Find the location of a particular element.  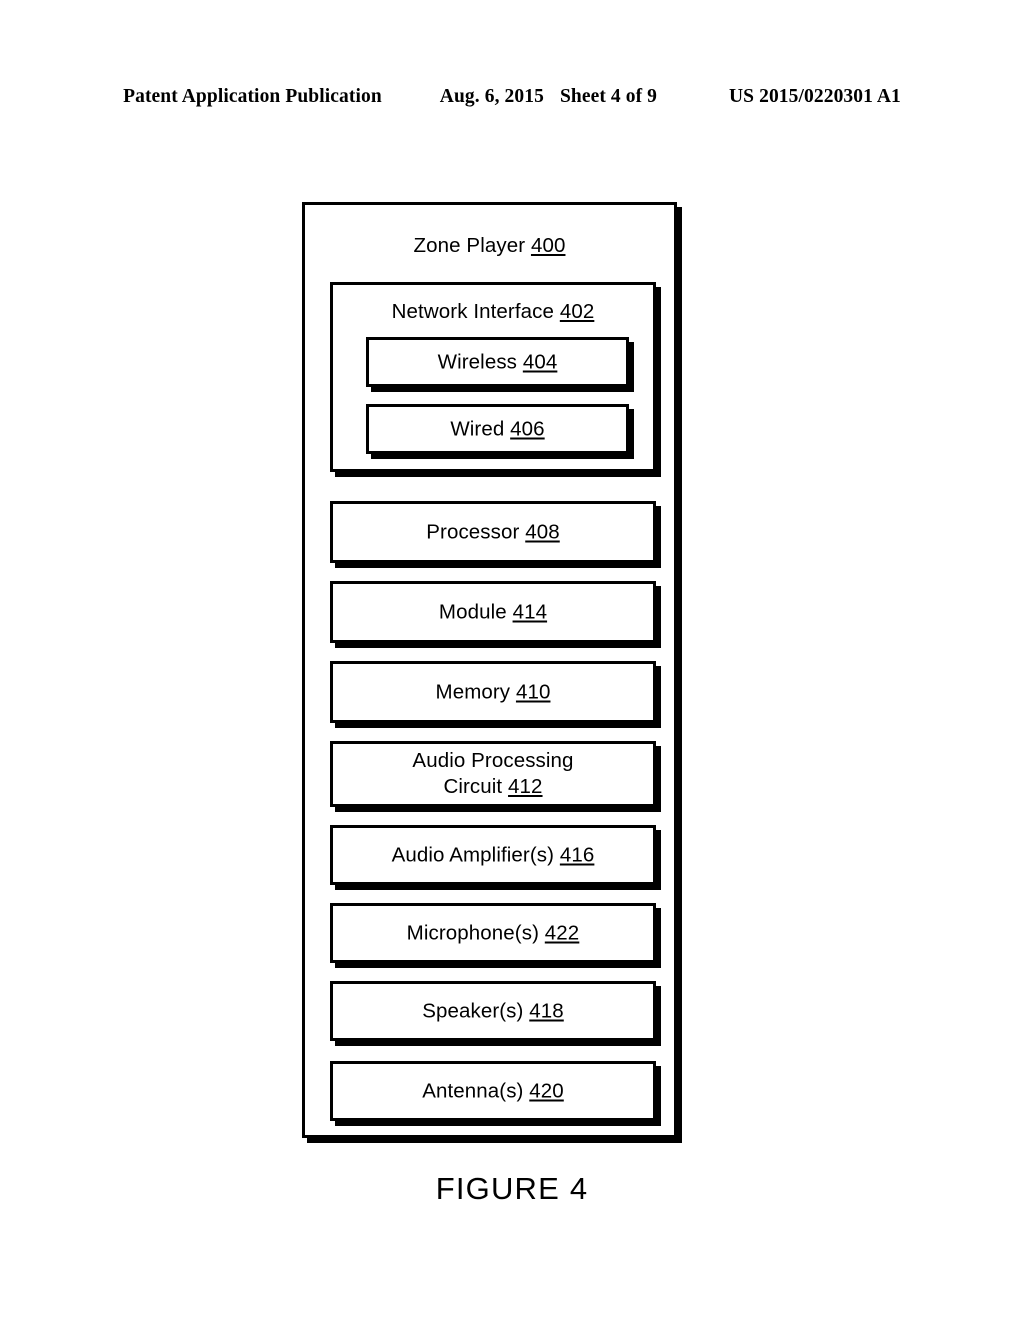

wired-label: Wired 406 is located at coordinates (497, 429).